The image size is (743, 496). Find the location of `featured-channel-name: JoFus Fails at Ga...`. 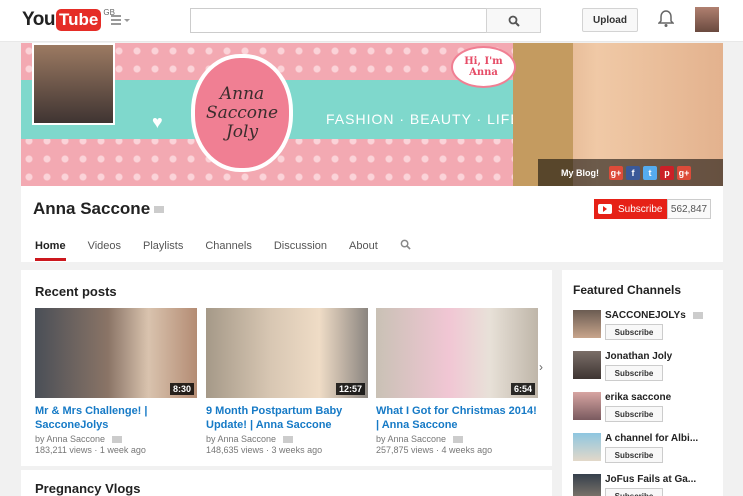

featured-channel-name: JoFus Fails at Ga... is located at coordinates (660, 479).